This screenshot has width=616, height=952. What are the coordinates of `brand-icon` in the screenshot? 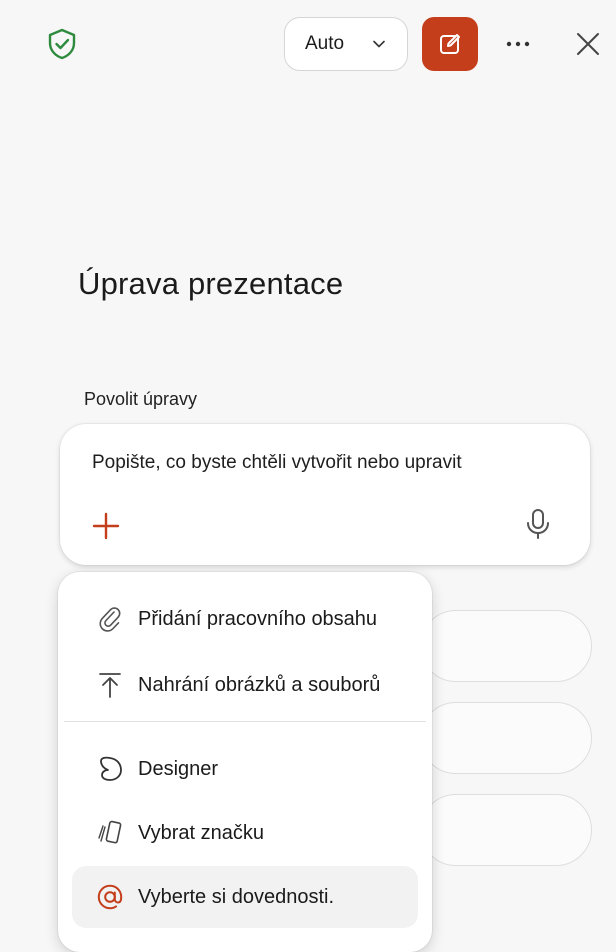 It's located at (110, 833).